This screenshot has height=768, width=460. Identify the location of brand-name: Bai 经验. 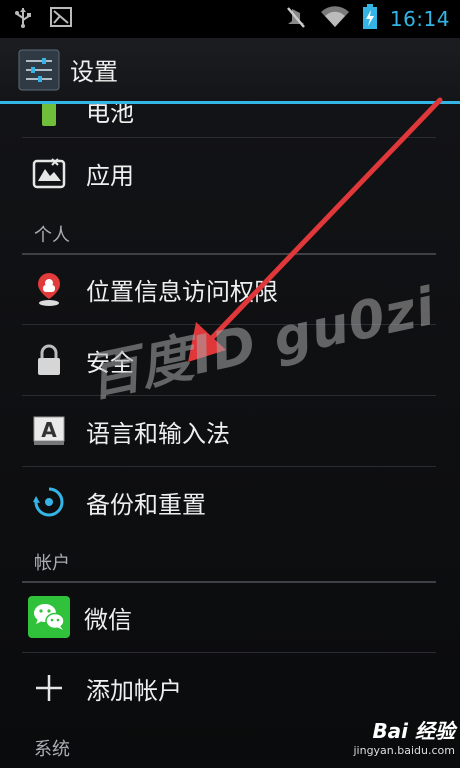
(413, 731).